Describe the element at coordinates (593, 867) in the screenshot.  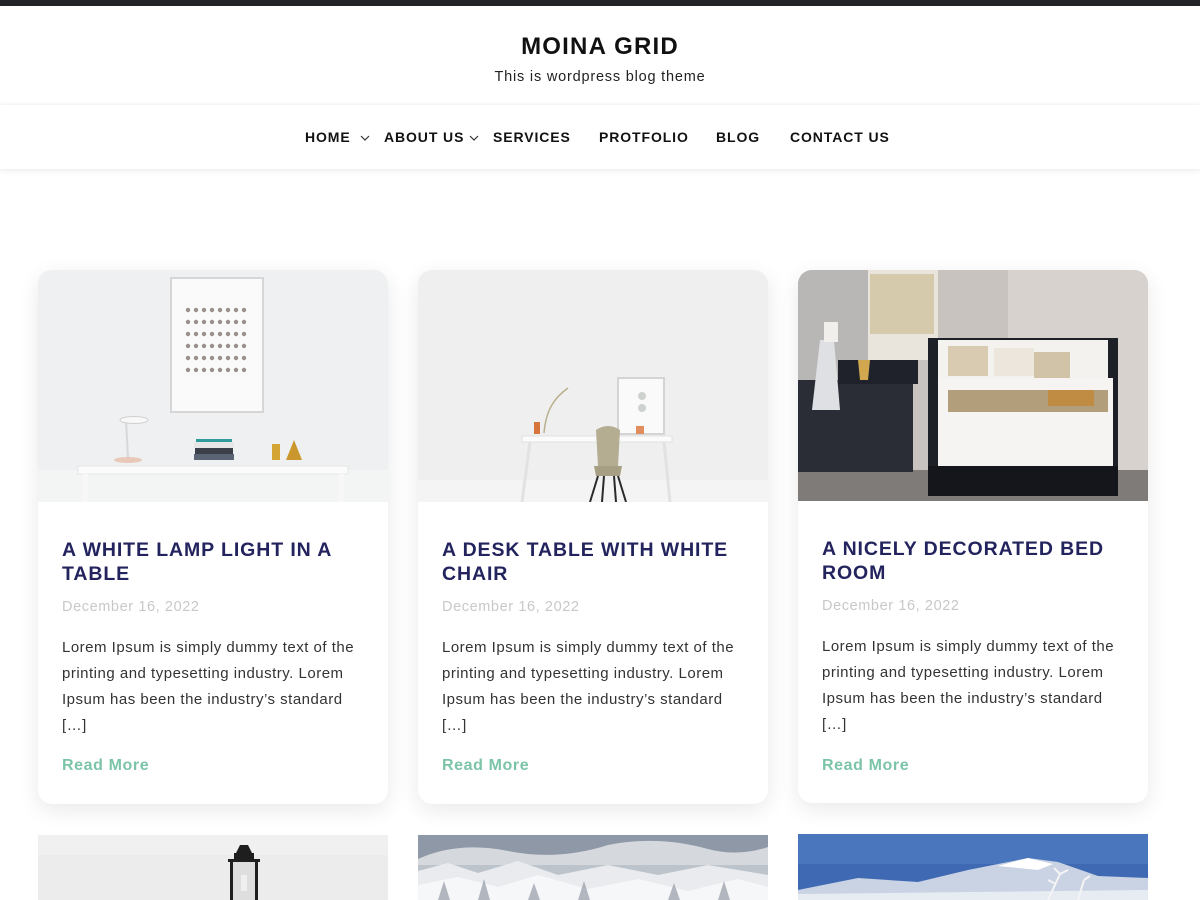
I see `post-thumbnail-snowy-forest` at that location.